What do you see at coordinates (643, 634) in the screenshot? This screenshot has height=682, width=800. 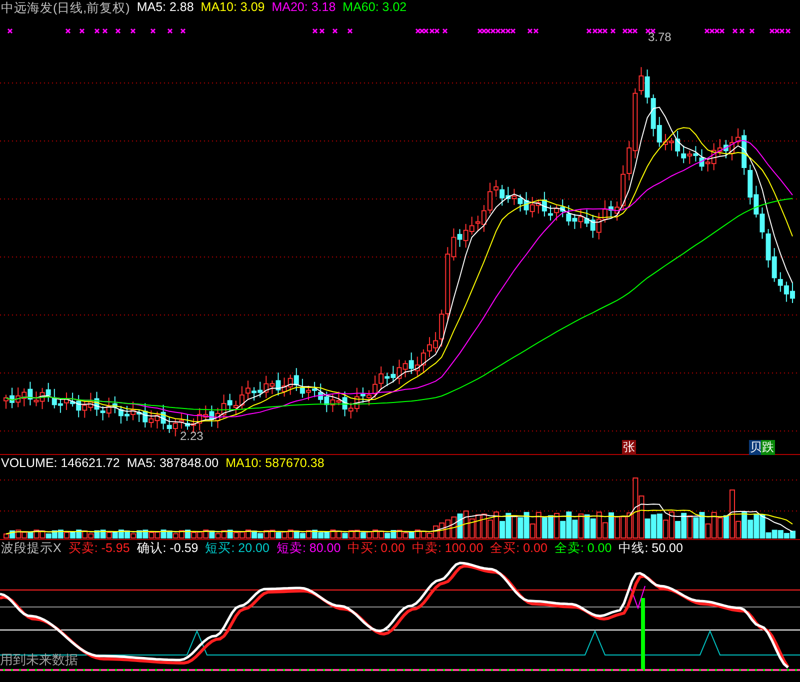 I see `buy-signal-bar` at bounding box center [643, 634].